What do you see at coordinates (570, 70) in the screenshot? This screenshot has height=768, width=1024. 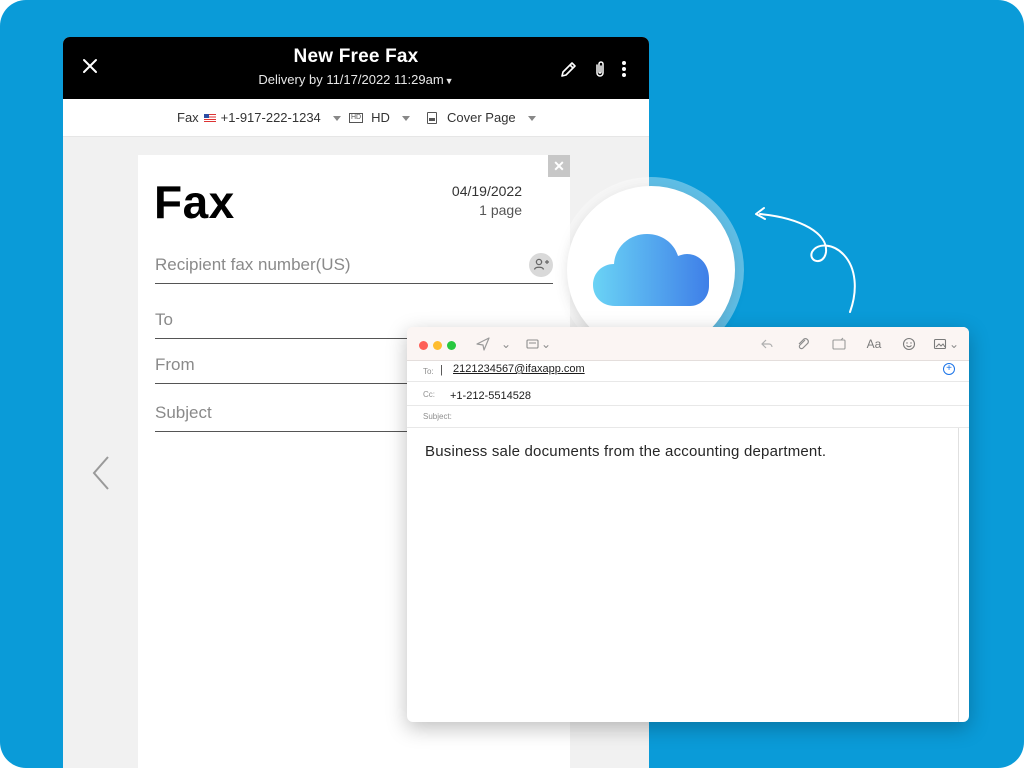 I see `pencil-icon` at bounding box center [570, 70].